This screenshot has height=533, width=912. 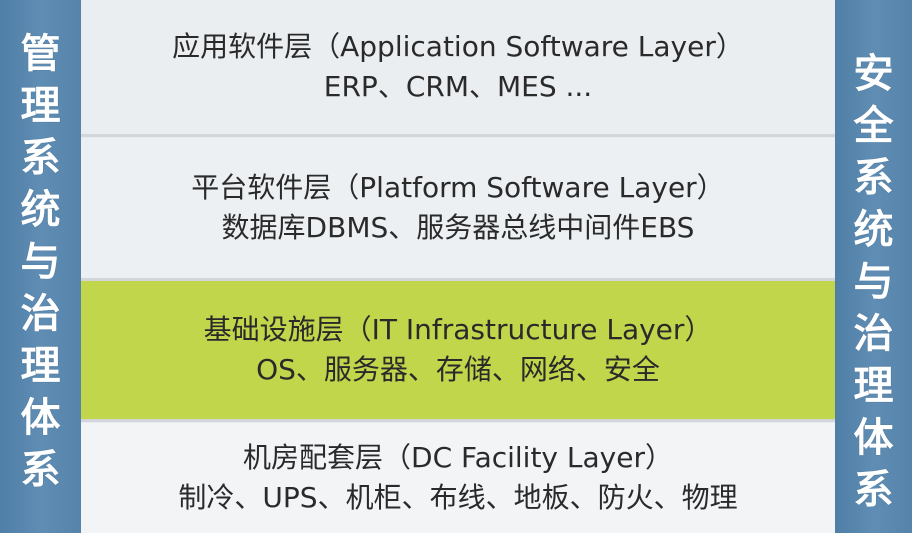 What do you see at coordinates (40, 262) in the screenshot?
I see `left-label-char: 与` at bounding box center [40, 262].